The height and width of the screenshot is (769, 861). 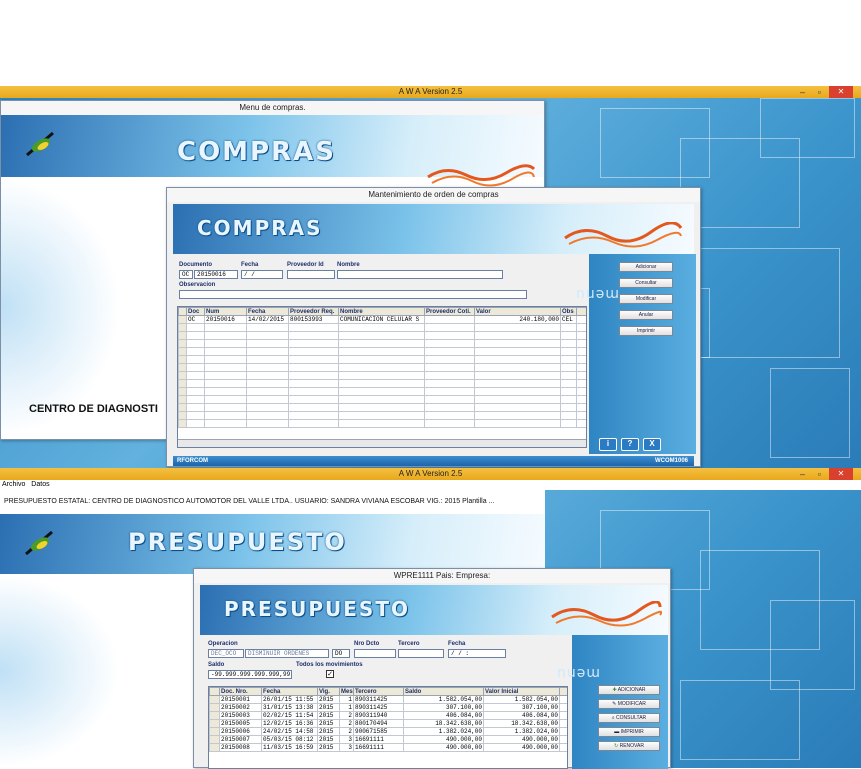 I want to click on cell-valor: 240.180,000, so click(x=517, y=319).